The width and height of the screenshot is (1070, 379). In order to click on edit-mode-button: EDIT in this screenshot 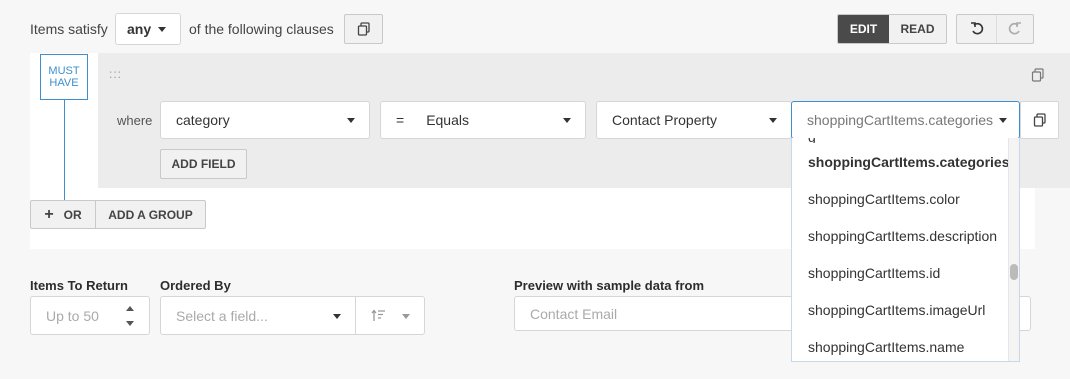, I will do `click(863, 29)`.